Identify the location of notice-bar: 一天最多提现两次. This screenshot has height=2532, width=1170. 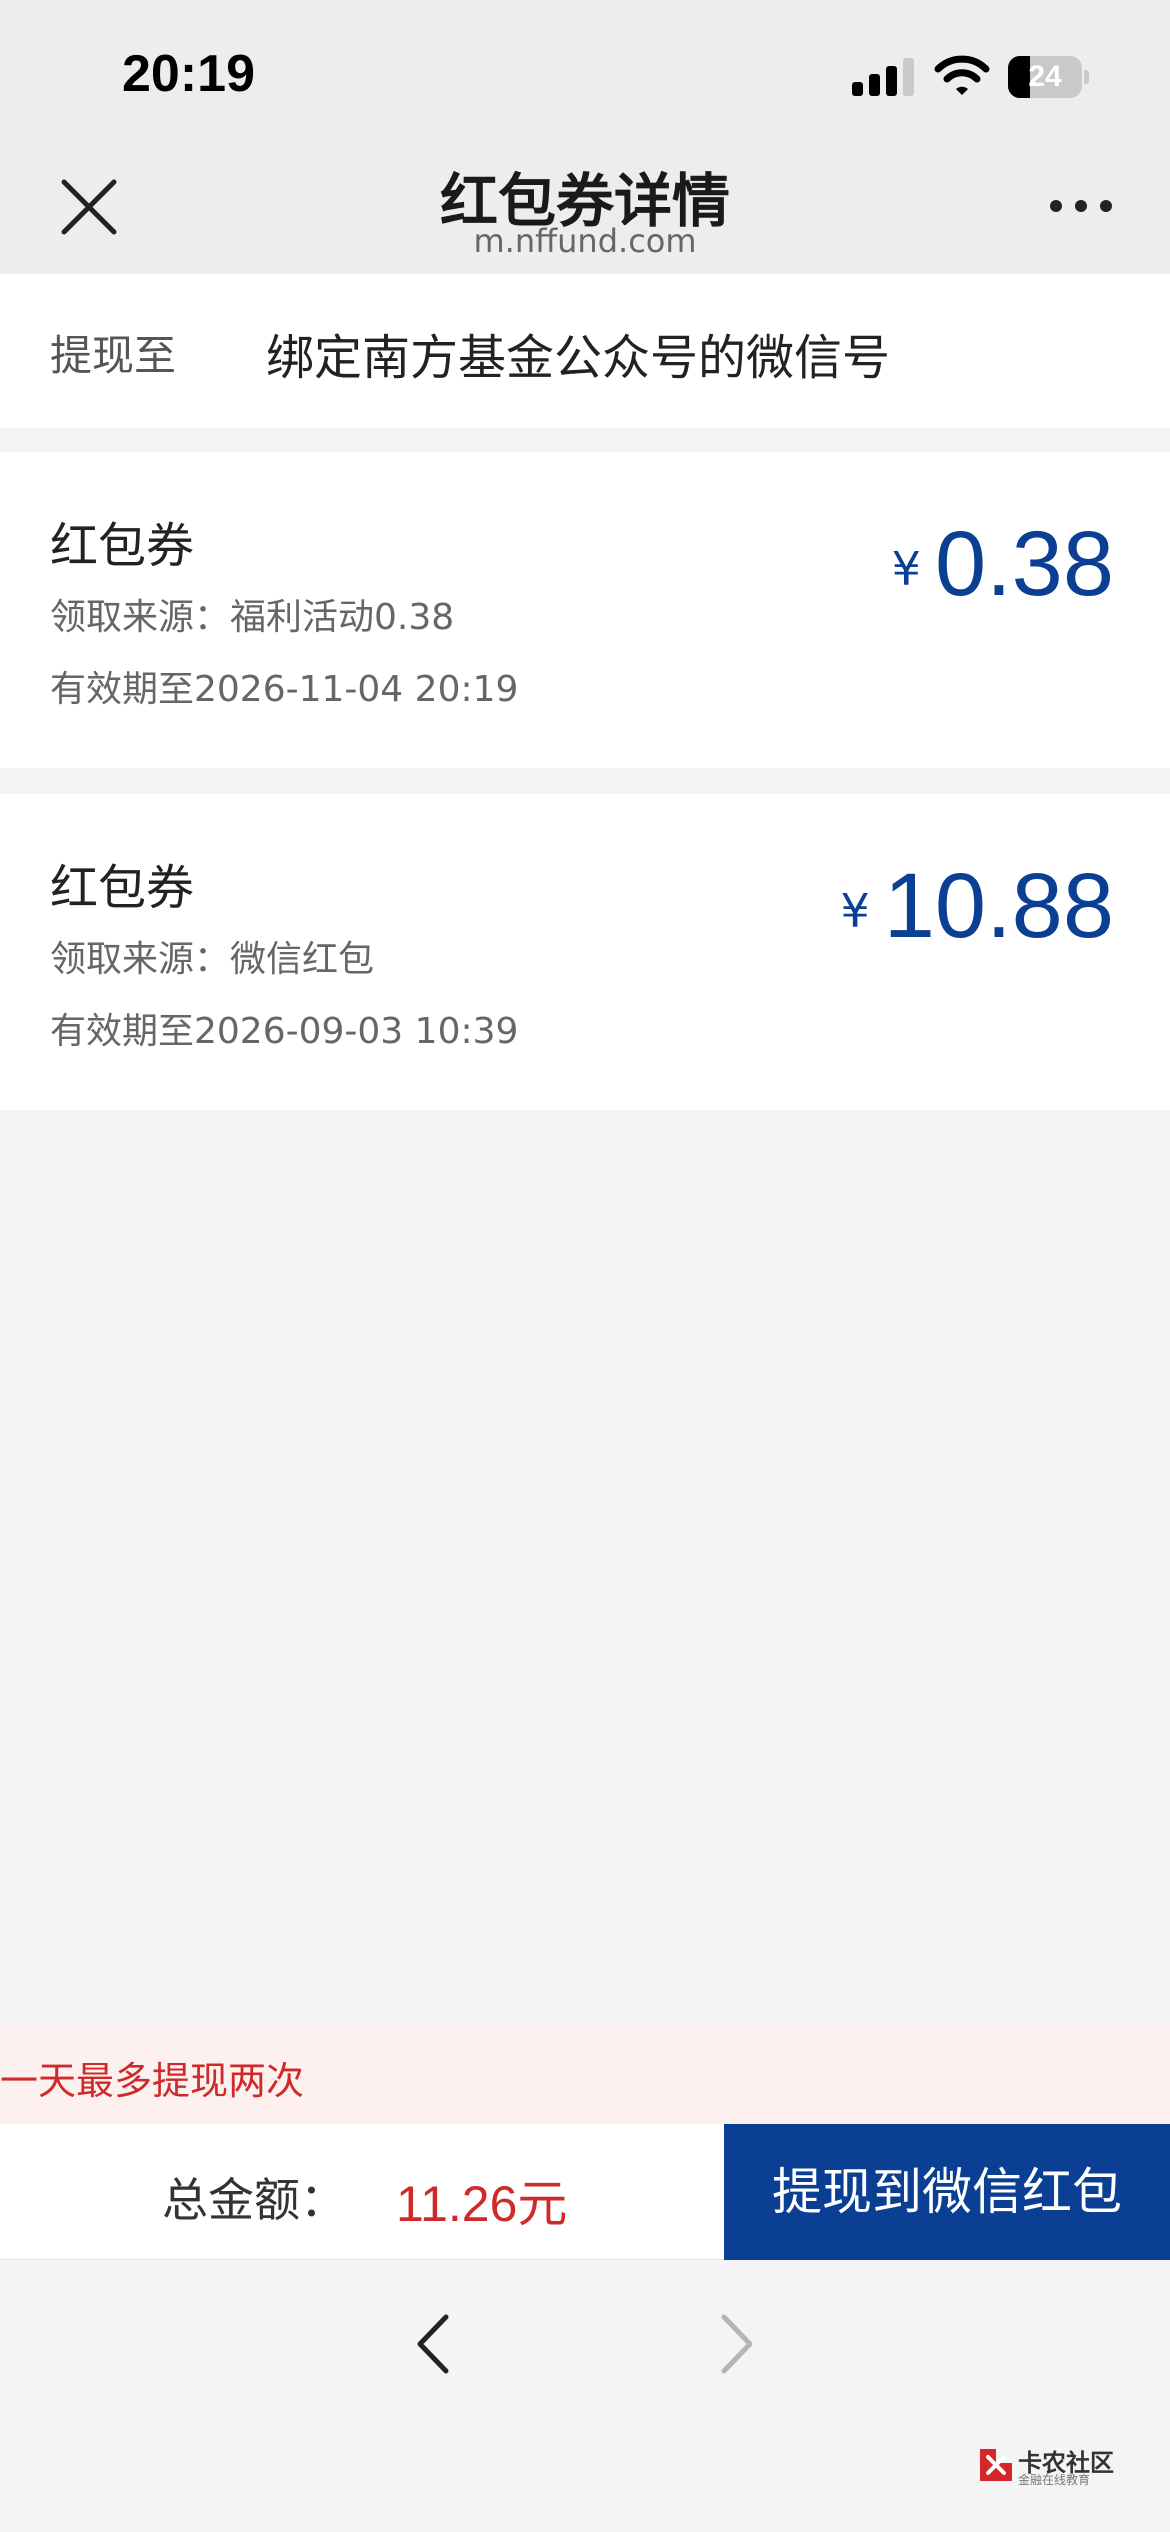
(585, 2076).